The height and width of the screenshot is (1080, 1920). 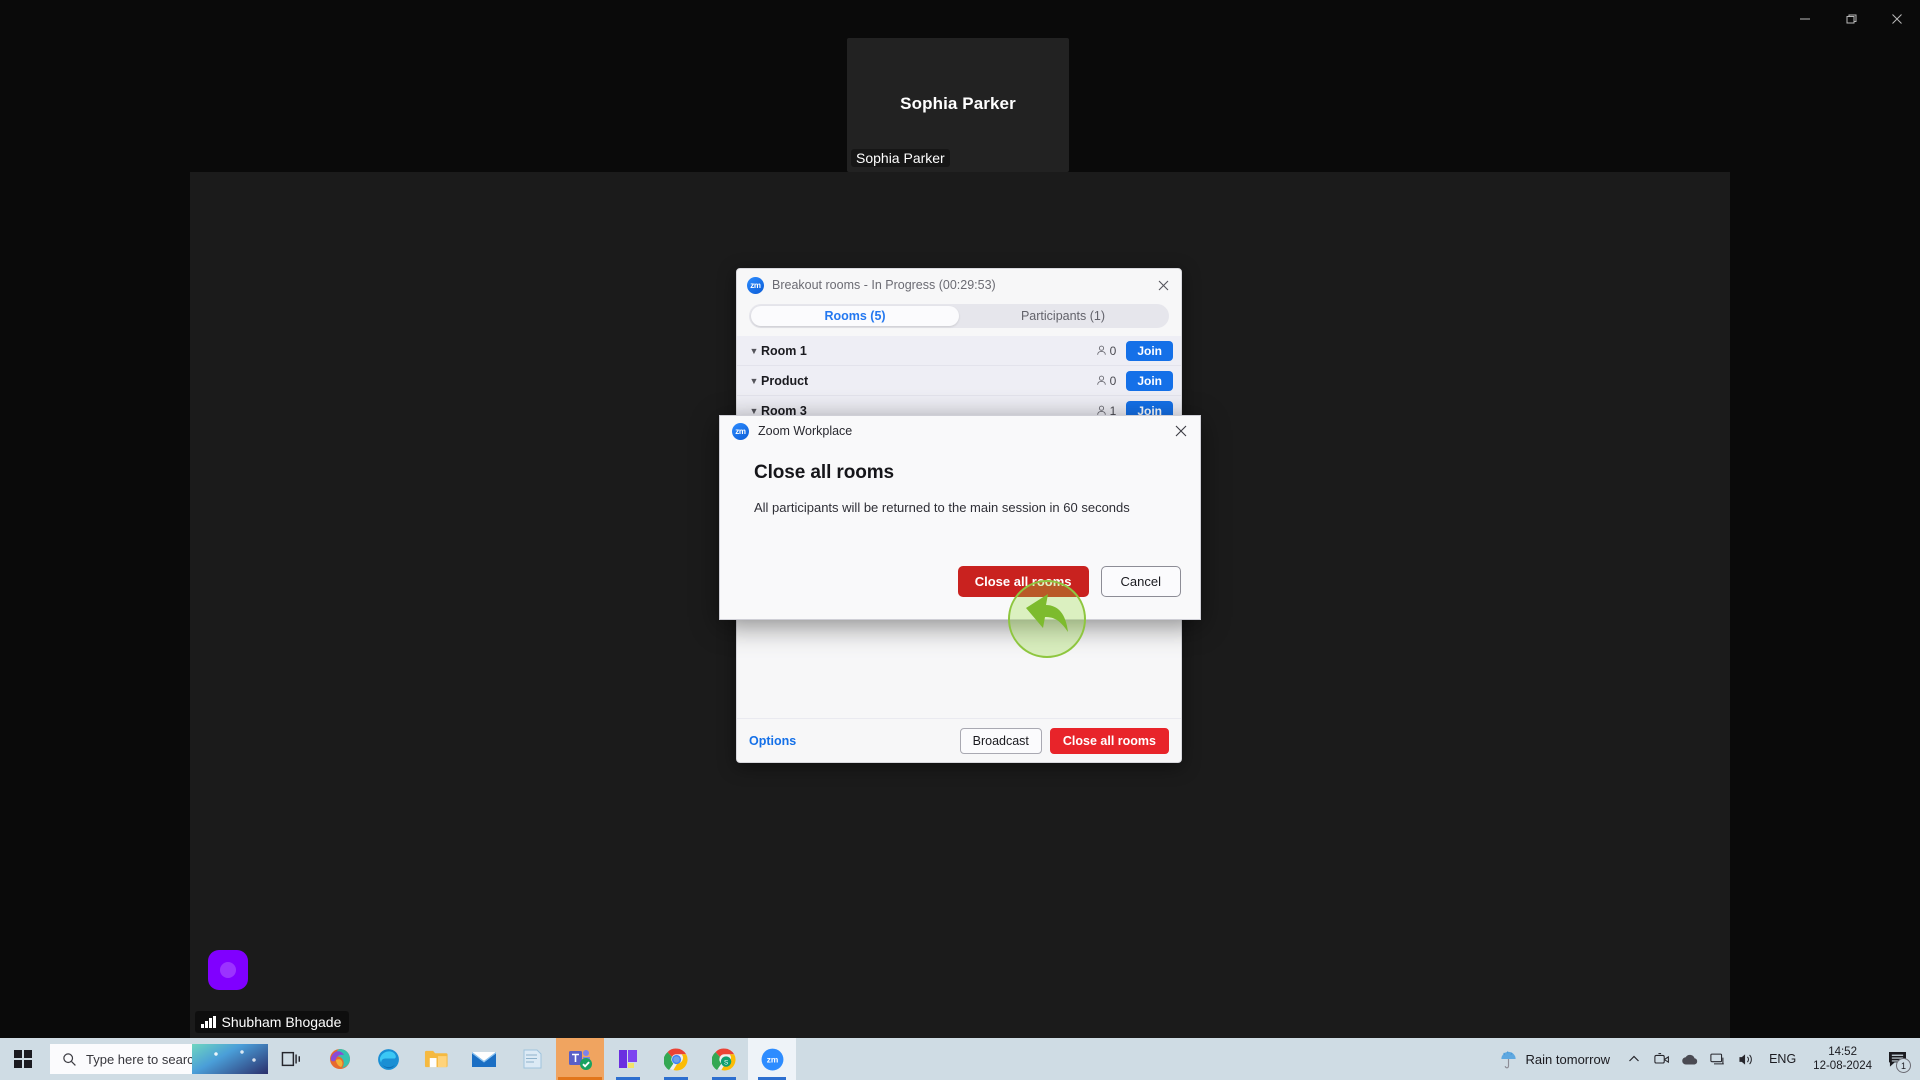 I want to click on taskbar-chrome-2: S, so click(x=724, y=1059).